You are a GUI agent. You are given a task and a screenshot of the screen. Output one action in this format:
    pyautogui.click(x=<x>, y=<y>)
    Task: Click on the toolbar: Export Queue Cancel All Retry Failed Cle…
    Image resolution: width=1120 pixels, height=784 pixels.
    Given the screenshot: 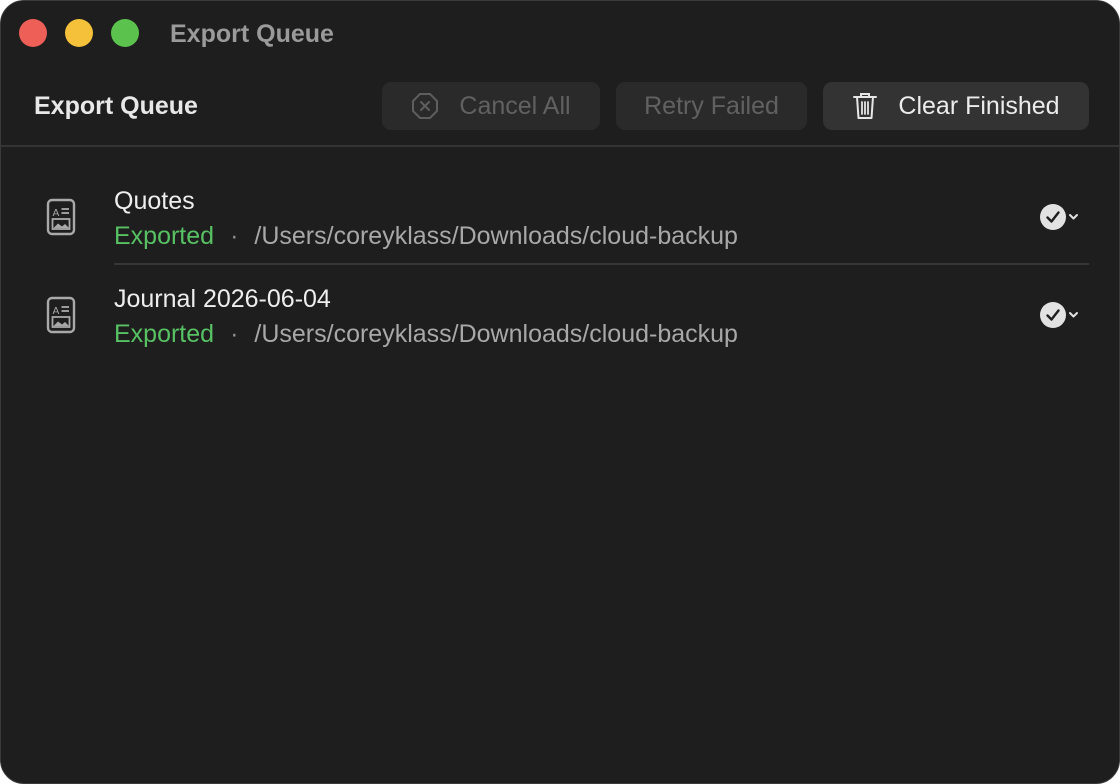 What is the action you would take?
    pyautogui.click(x=560, y=106)
    